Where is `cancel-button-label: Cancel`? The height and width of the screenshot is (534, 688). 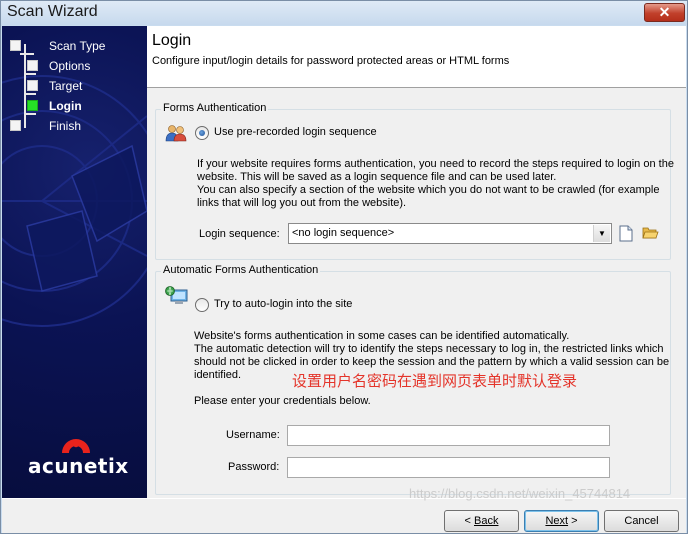
cancel-button-label: Cancel is located at coordinates (641, 521).